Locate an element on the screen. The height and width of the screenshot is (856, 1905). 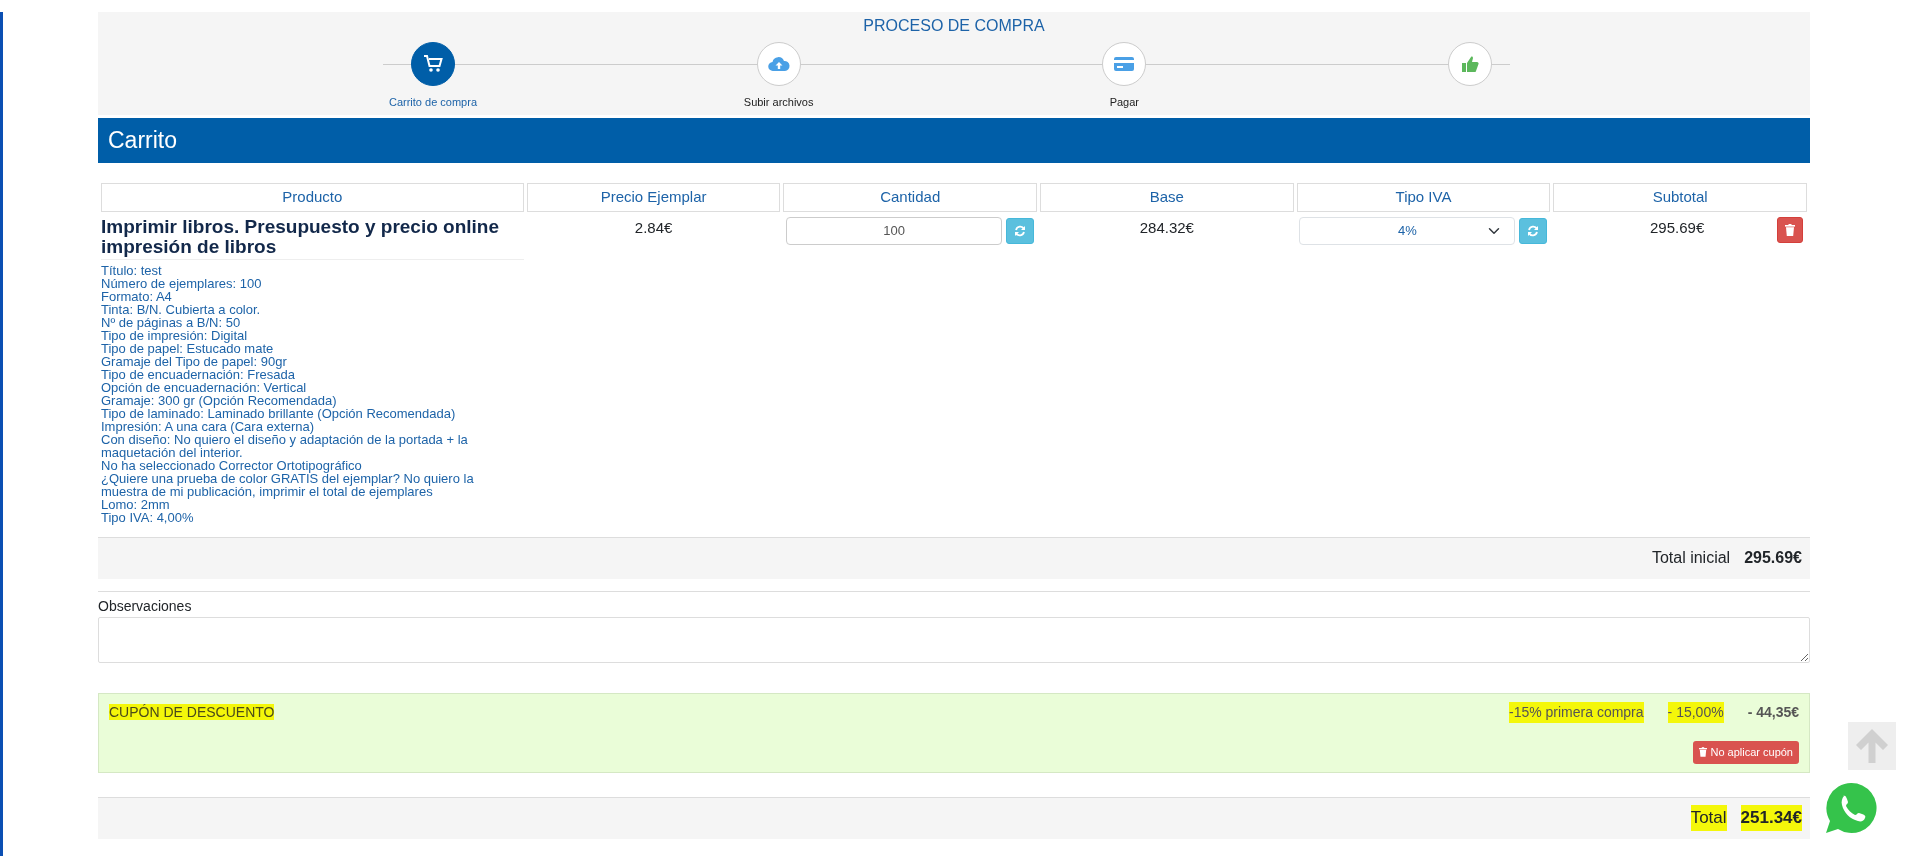
product-detail: ¿Quiere una prueba de color GRATIS del ejemplar? No quiero la muestra de mi publicación, imprimir el total de ejemplares is located at coordinates (288, 484).